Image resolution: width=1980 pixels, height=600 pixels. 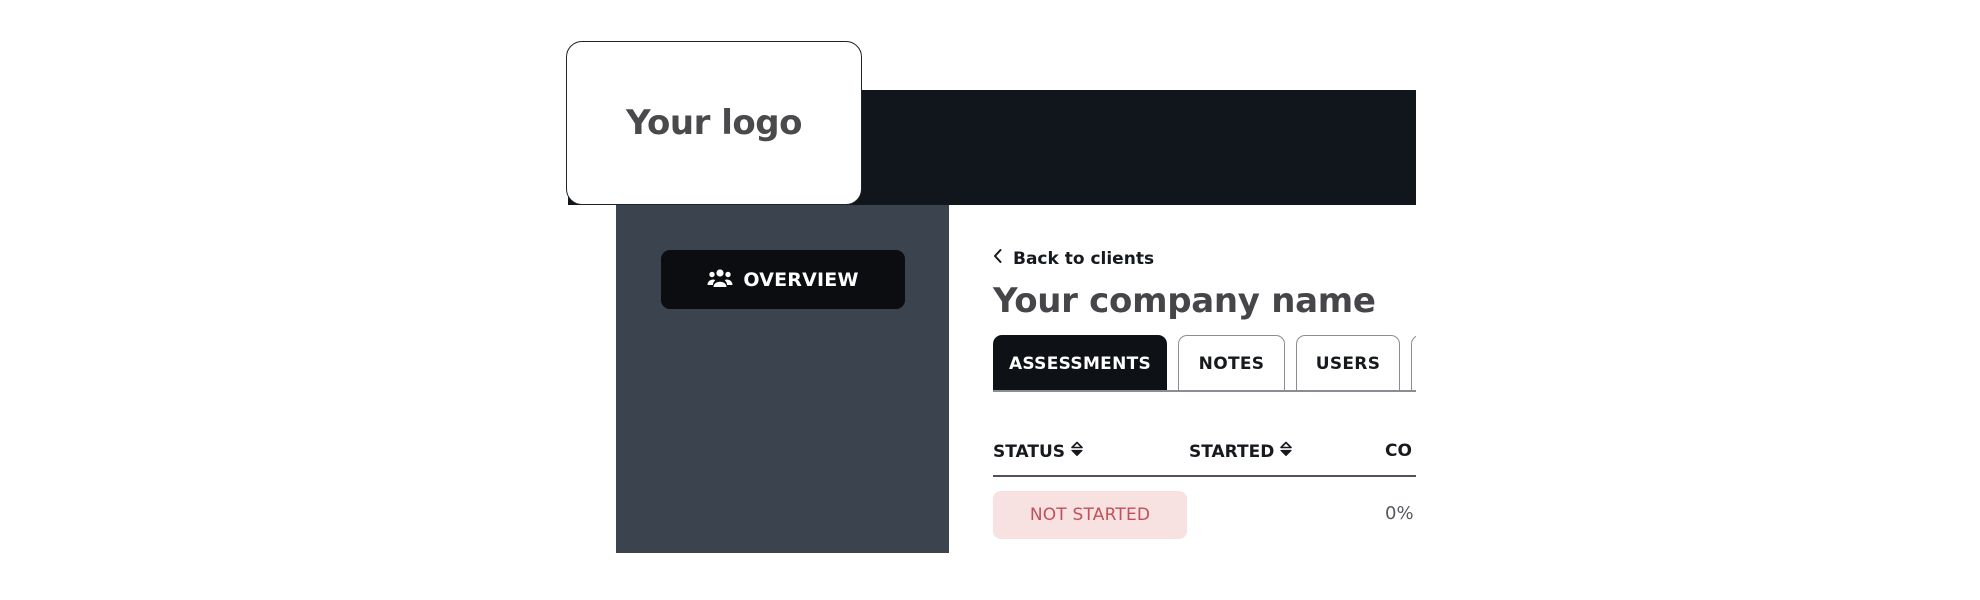 I want to click on chevron-left-icon, so click(x=998, y=258).